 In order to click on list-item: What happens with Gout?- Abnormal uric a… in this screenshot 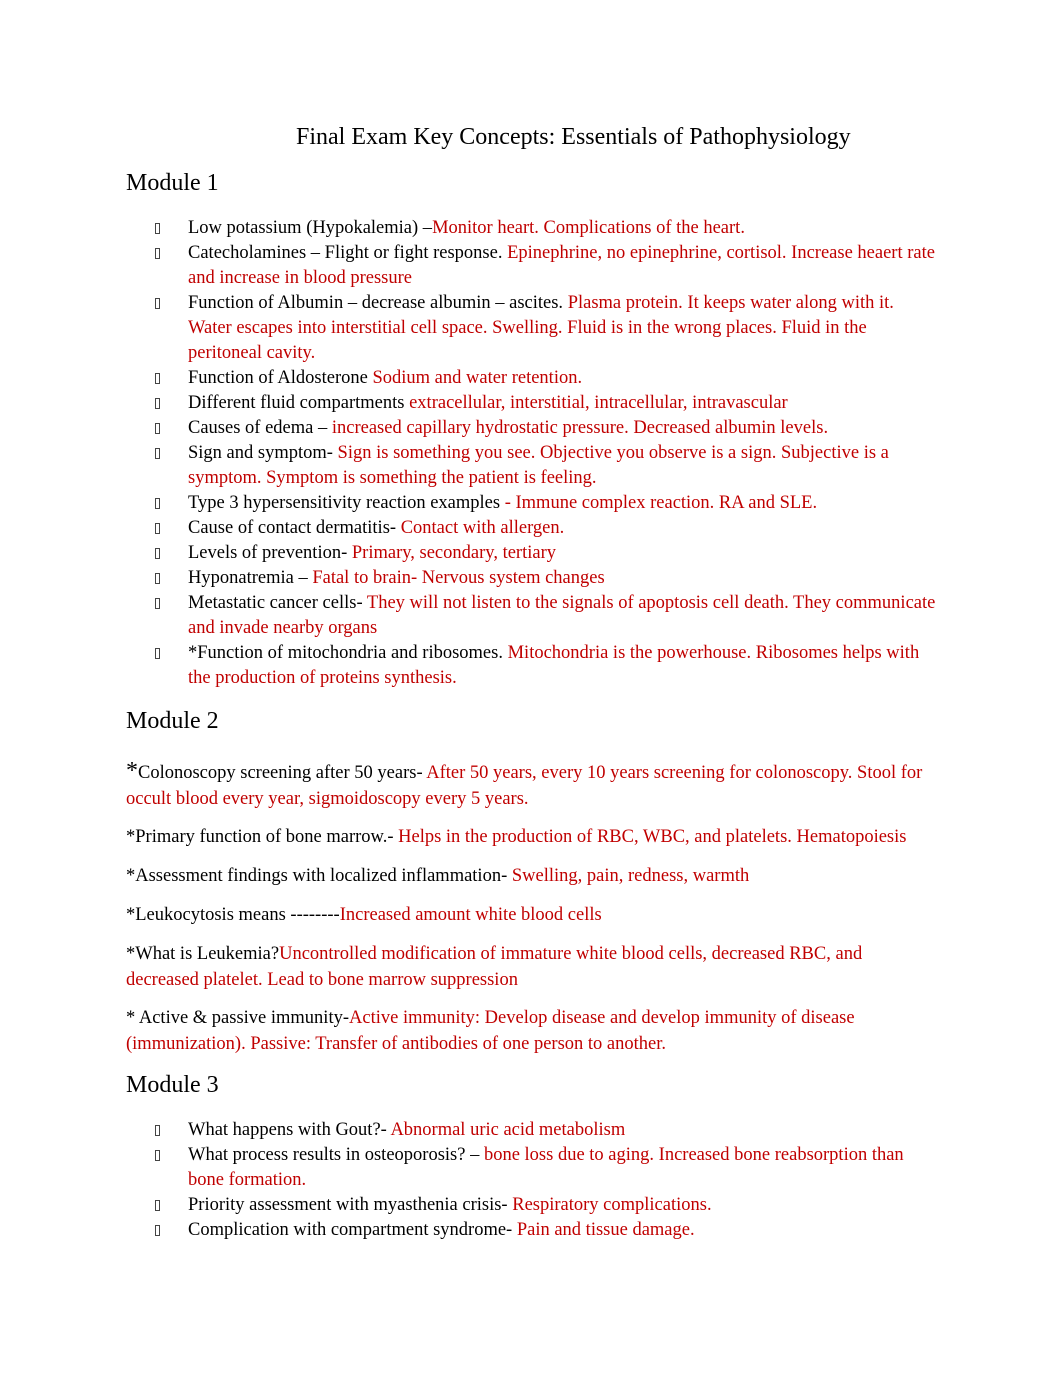, I will do `click(531, 1130)`.